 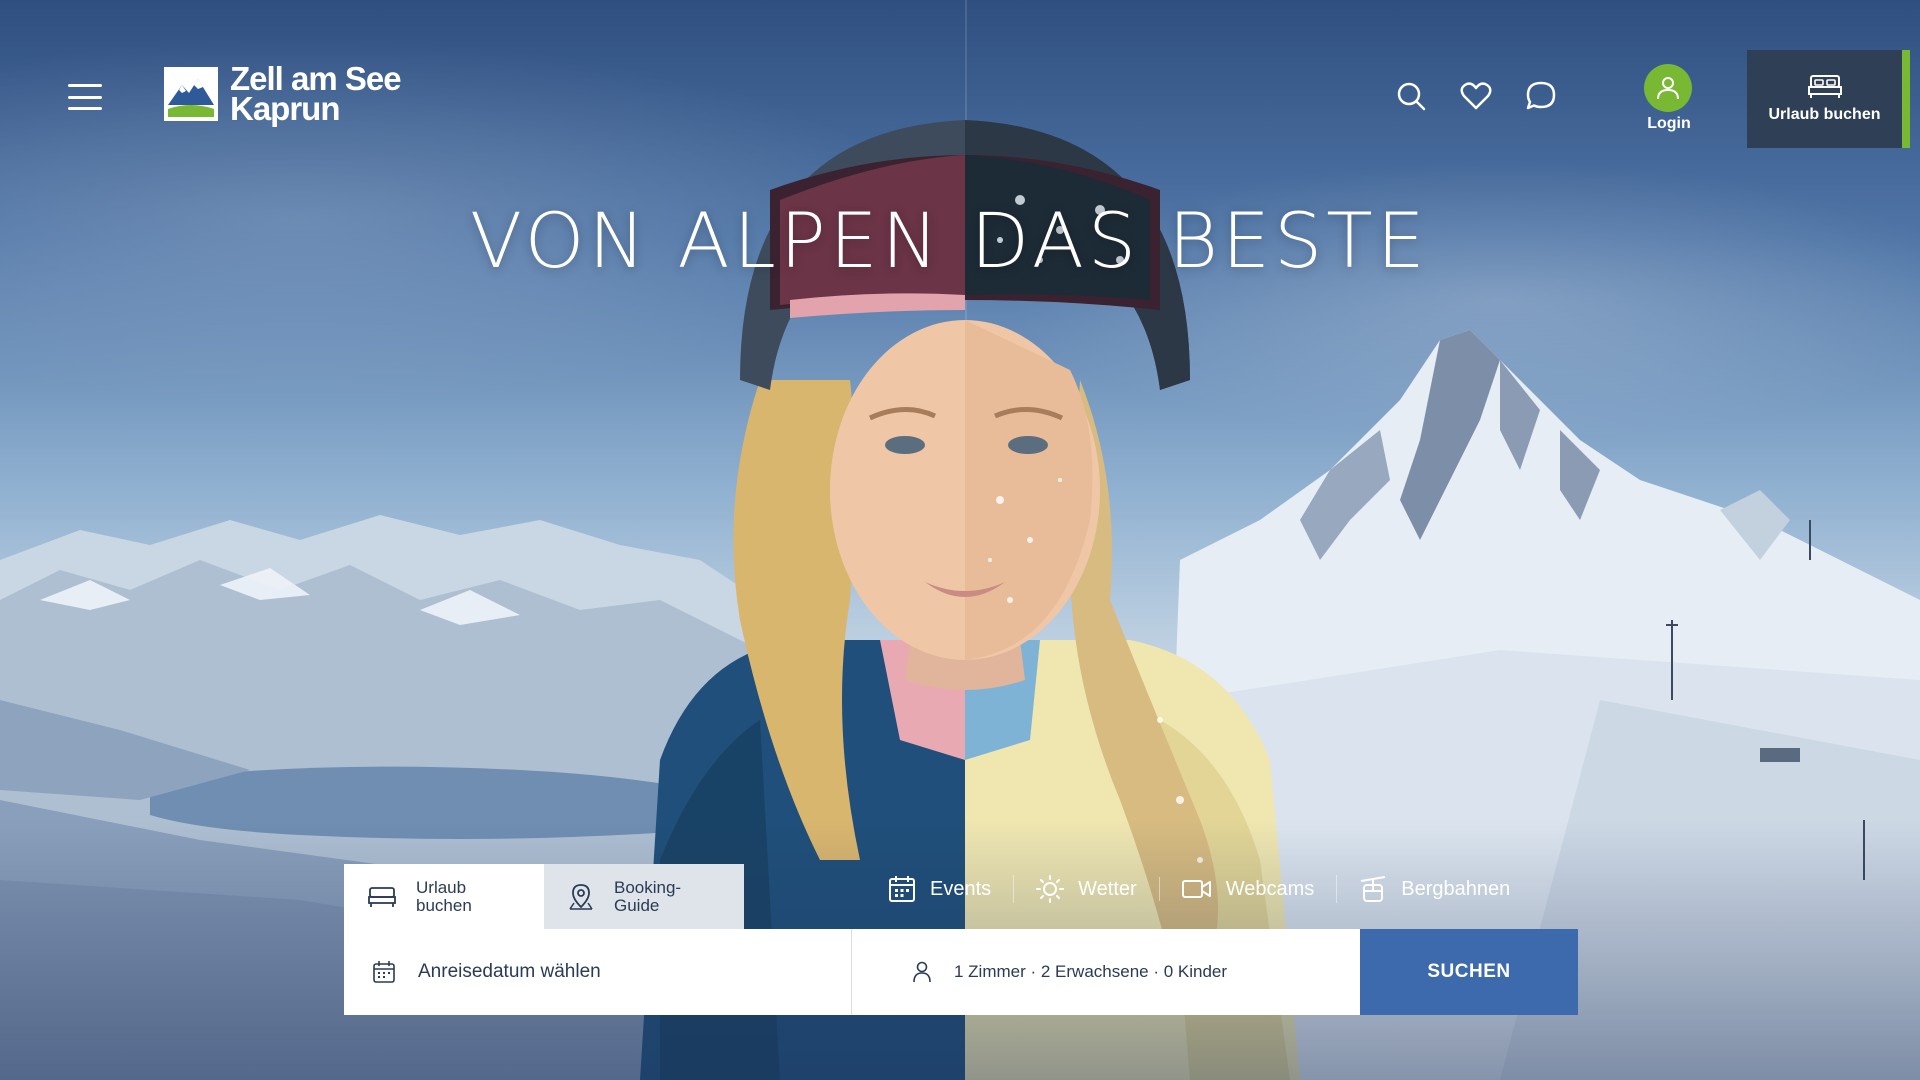 I want to click on tab-label: Urlaub buchen, so click(x=444, y=896).